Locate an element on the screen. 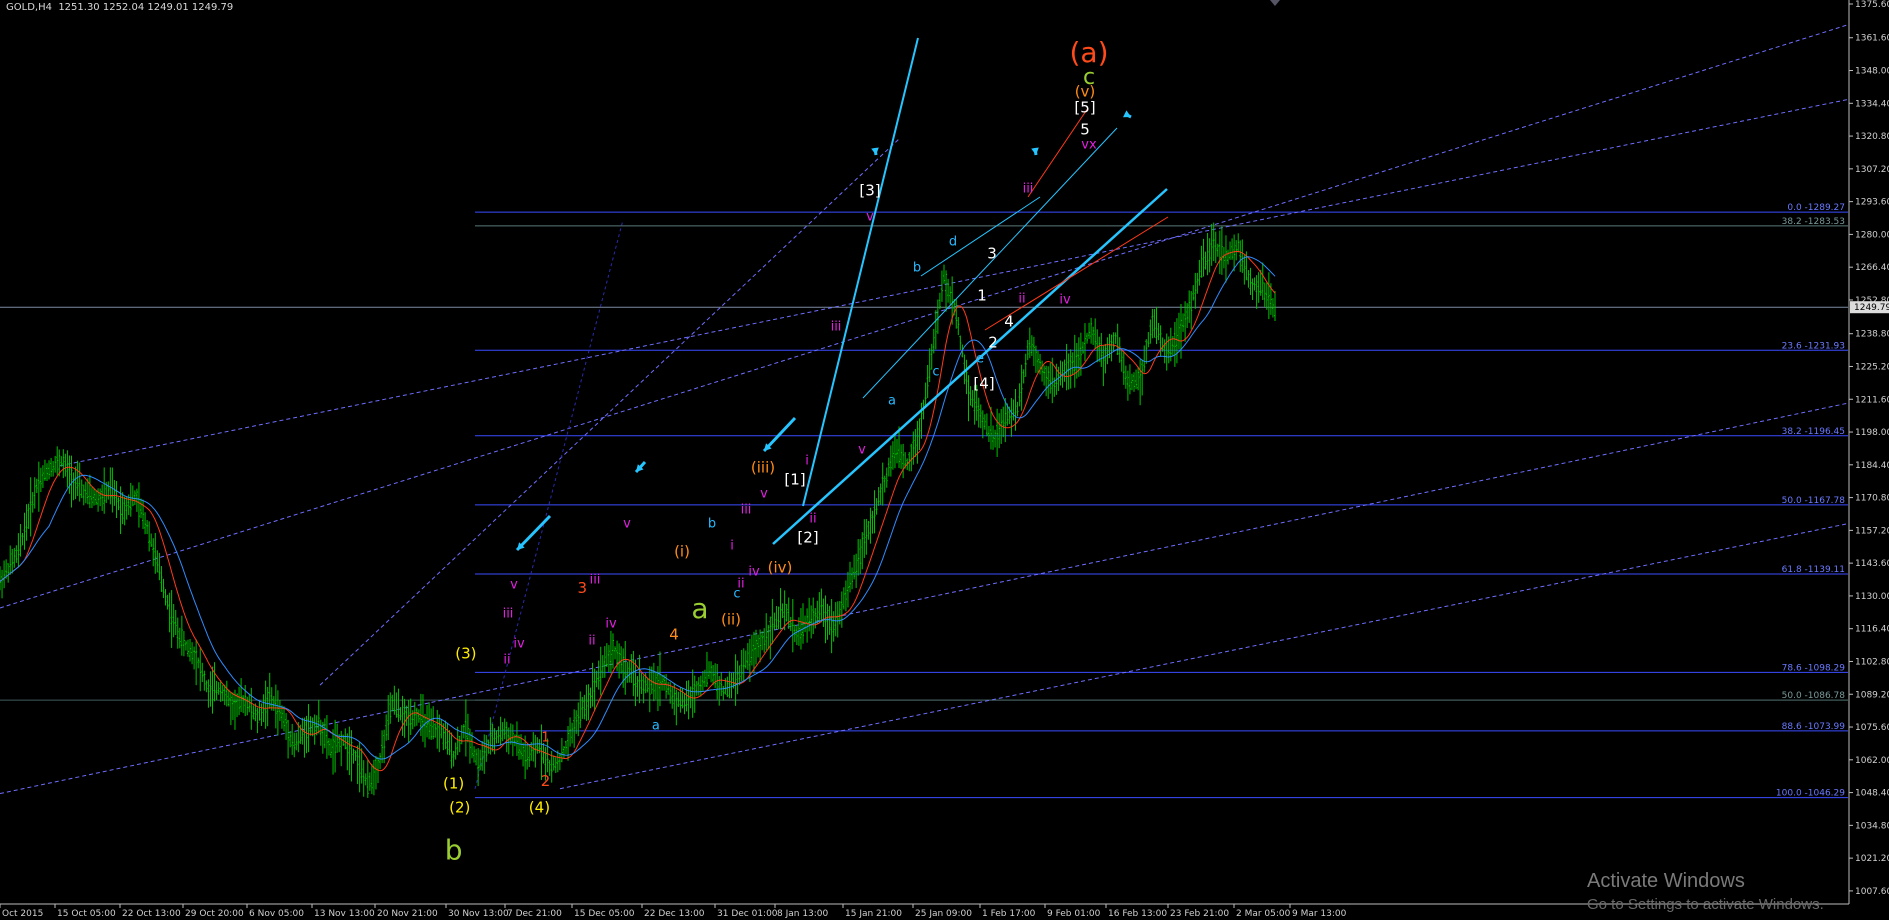  wave-label: [5] is located at coordinates (1084, 108).